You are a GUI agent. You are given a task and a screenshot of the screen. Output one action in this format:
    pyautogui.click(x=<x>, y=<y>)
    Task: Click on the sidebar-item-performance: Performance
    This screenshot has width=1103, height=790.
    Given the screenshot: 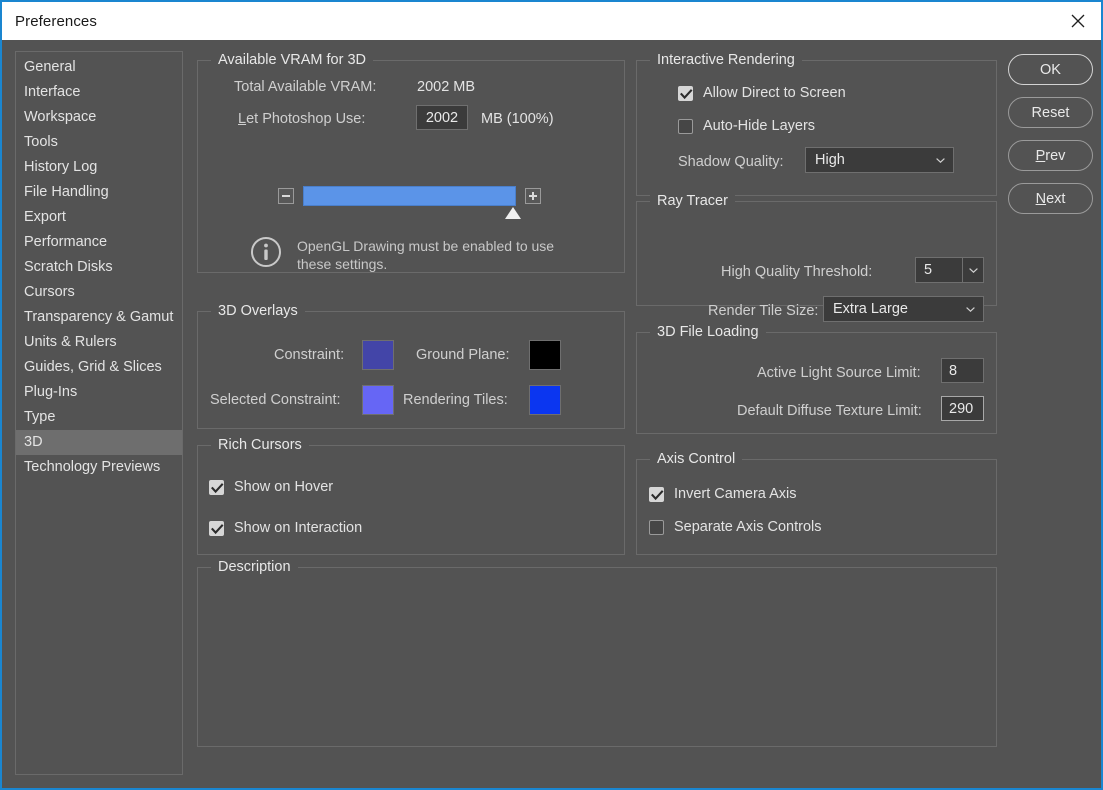 What is the action you would take?
    pyautogui.click(x=99, y=242)
    